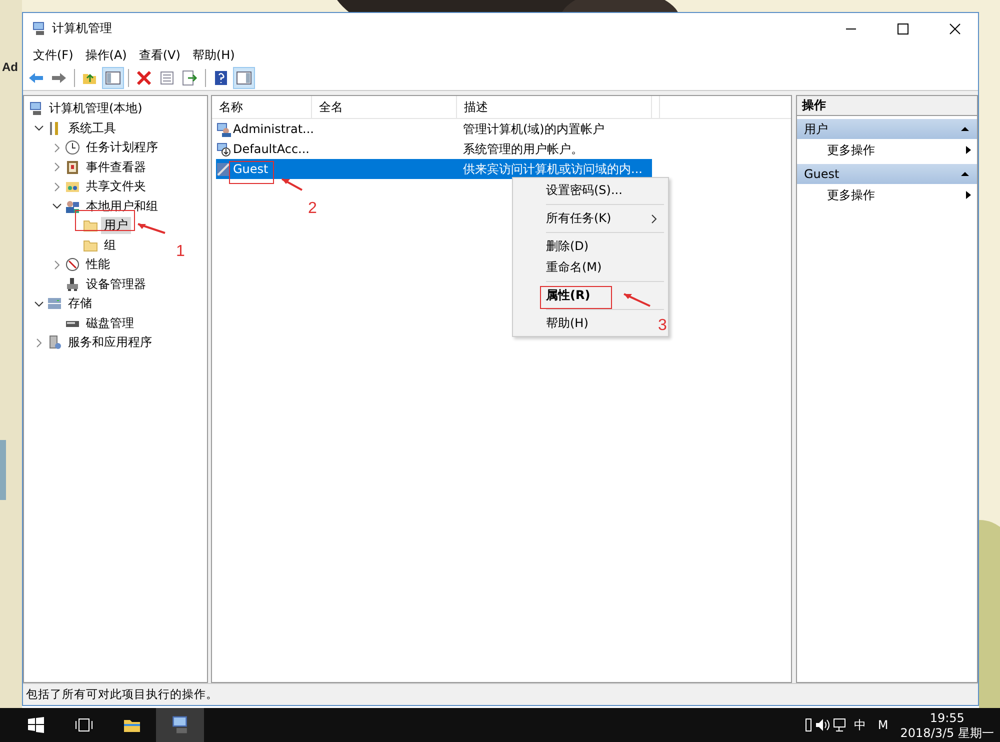  Describe the element at coordinates (554, 107) in the screenshot. I see `column-header: 描述` at that location.